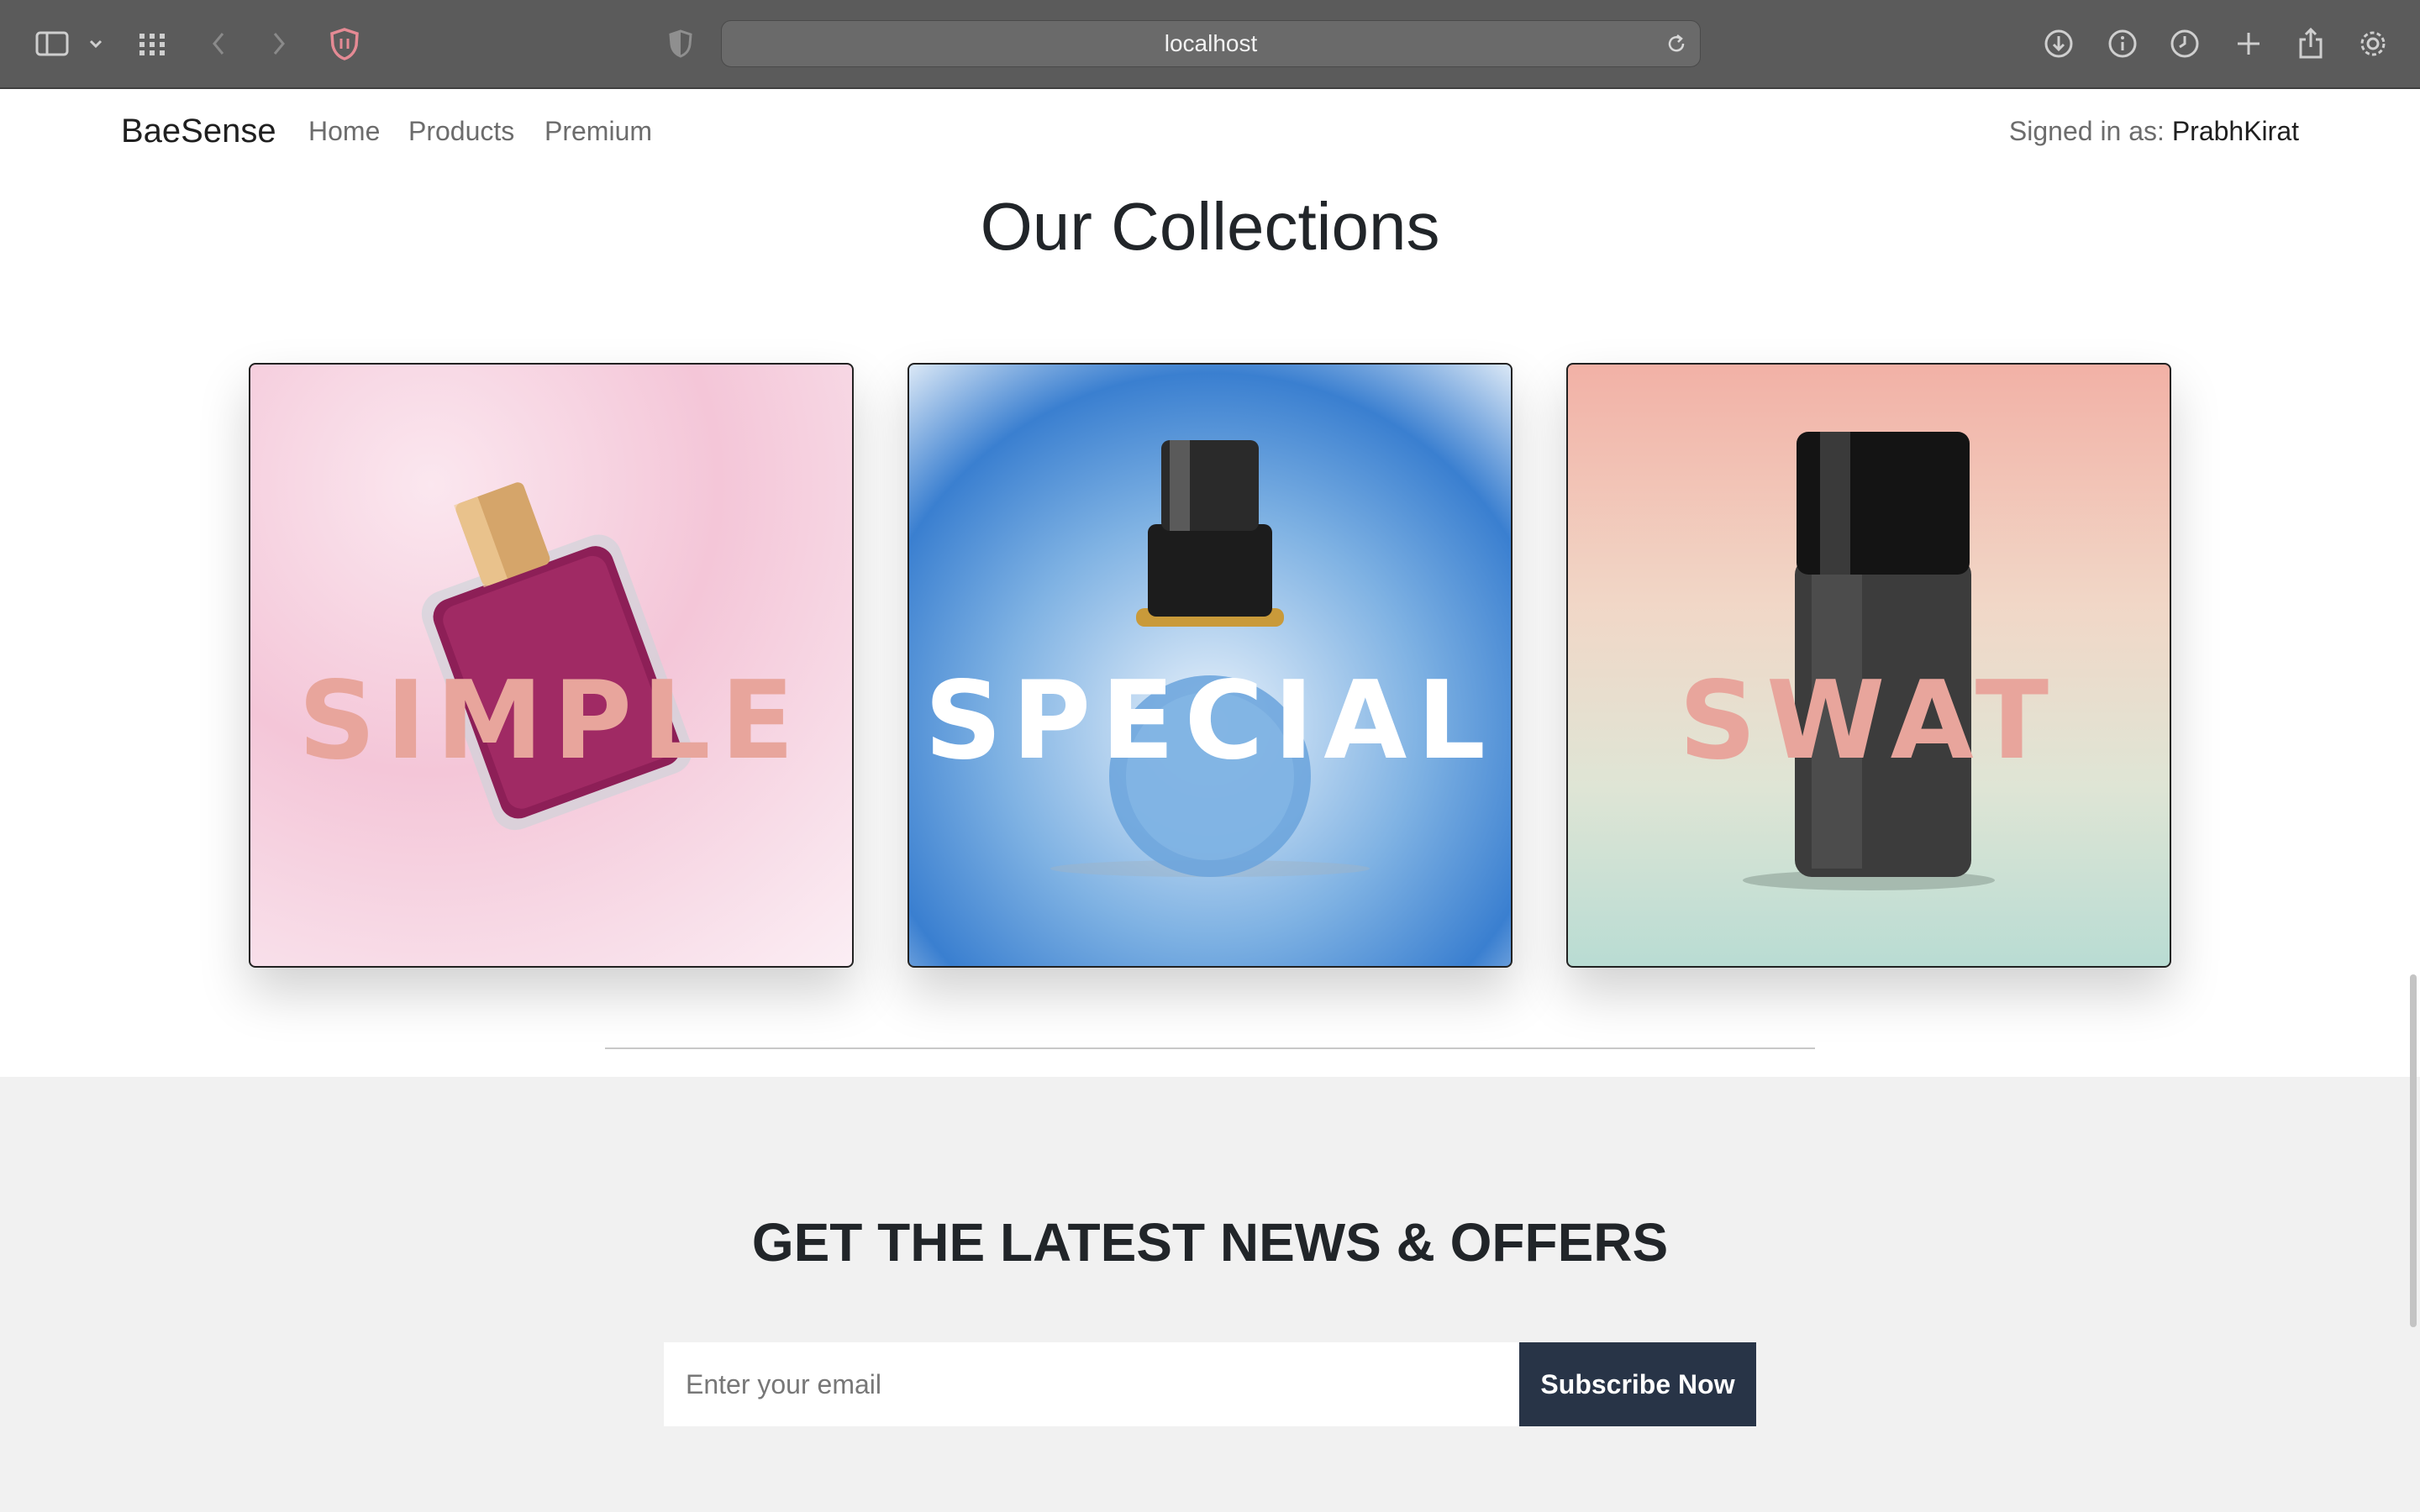 This screenshot has height=1512, width=2420. What do you see at coordinates (1637, 1384) in the screenshot?
I see `subscribe-button: Subscribe Now` at bounding box center [1637, 1384].